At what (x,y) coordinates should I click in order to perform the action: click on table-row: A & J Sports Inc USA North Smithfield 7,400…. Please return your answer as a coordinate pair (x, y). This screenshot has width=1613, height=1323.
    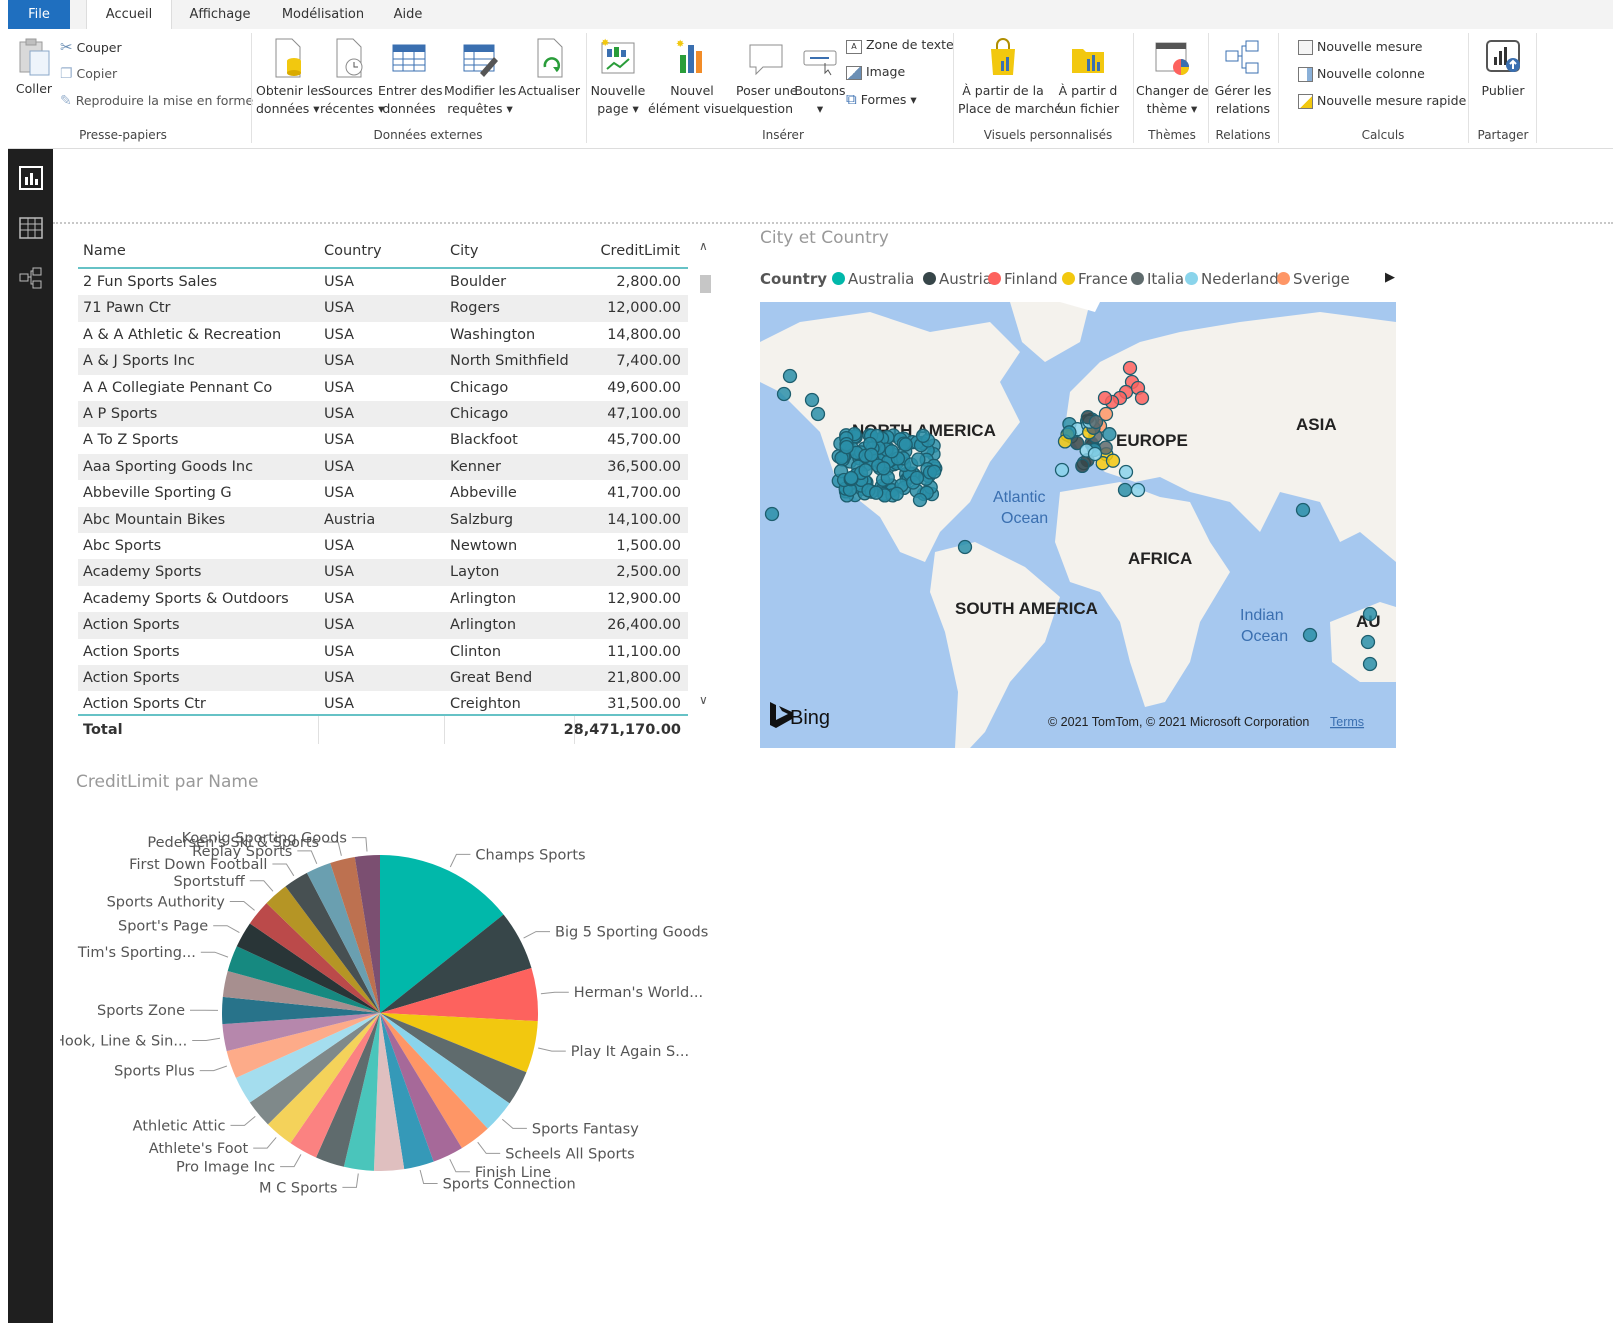
    Looking at the image, I should click on (383, 361).